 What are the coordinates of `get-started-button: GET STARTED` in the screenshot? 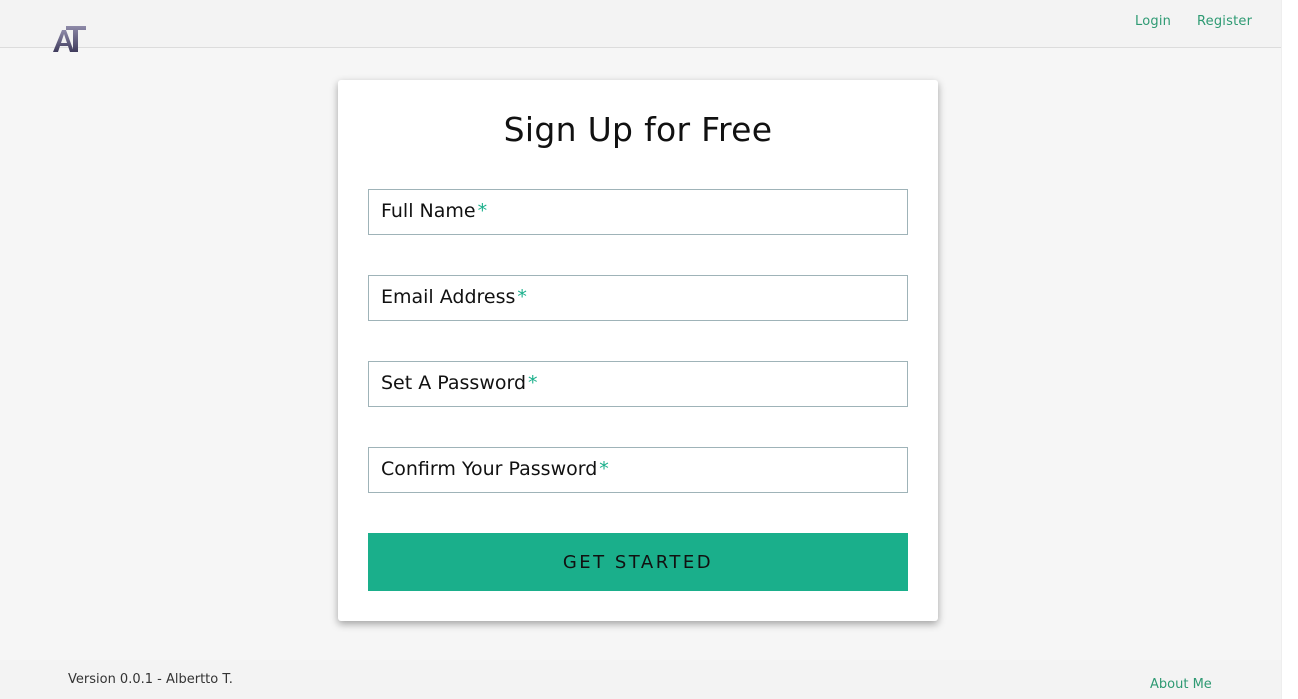 It's located at (638, 562).